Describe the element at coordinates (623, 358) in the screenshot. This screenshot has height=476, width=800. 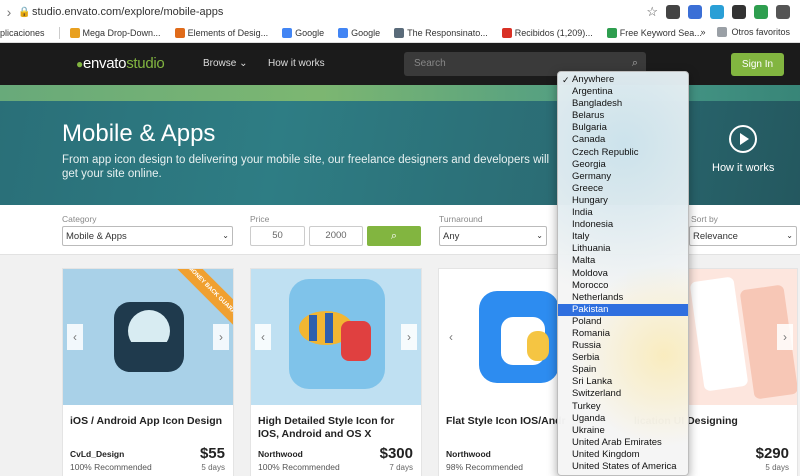
I see `dropdown-option: Serbia` at that location.